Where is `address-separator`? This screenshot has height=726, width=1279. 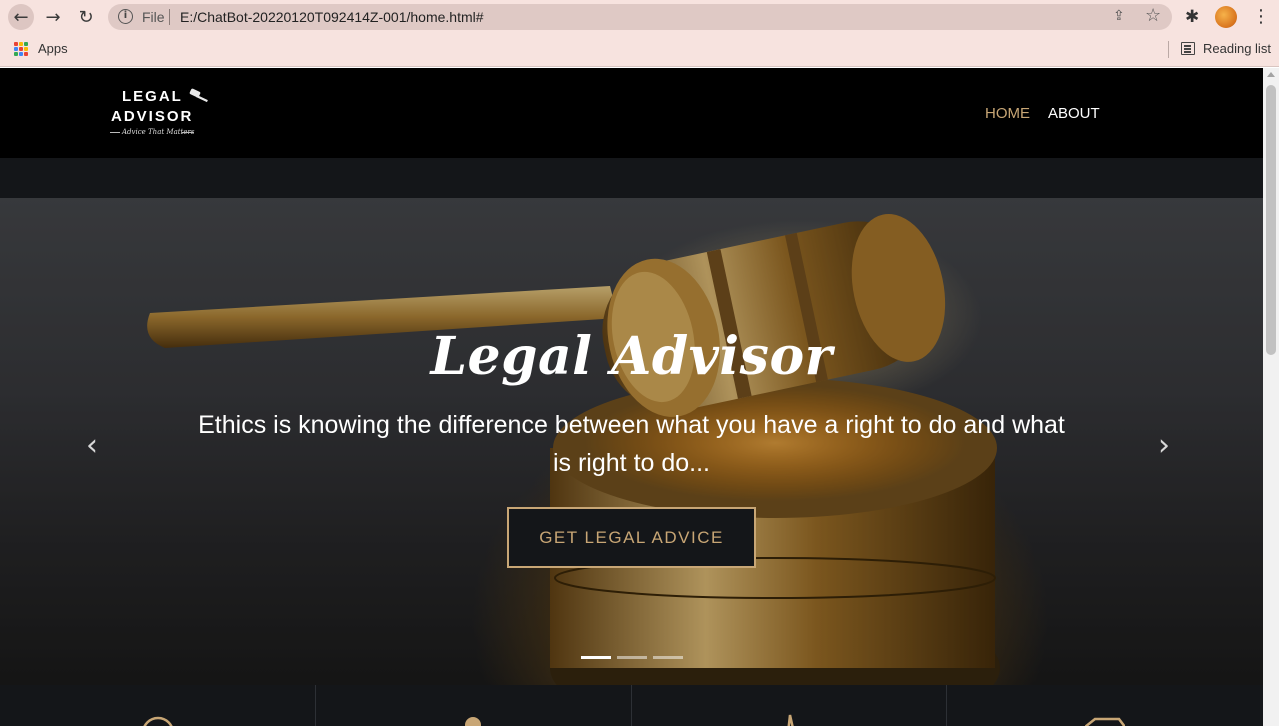
address-separator is located at coordinates (169, 17).